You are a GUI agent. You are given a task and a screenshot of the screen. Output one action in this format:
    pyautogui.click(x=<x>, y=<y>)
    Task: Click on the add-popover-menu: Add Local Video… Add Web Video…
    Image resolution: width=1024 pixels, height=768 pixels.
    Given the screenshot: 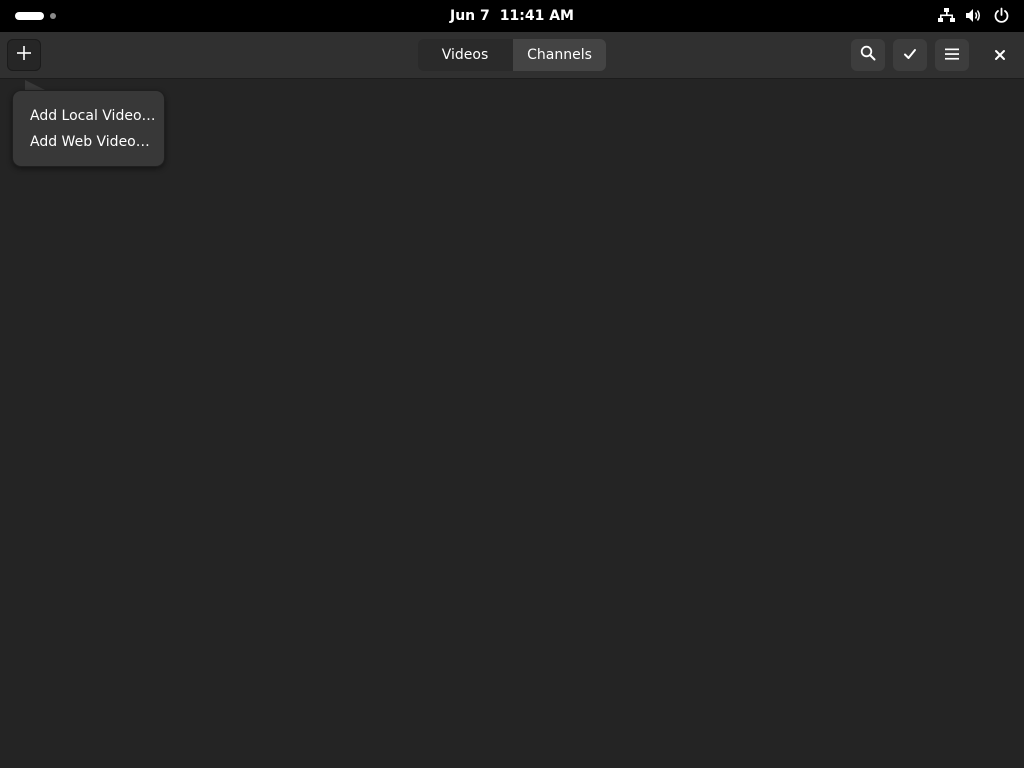 What is the action you would take?
    pyautogui.click(x=88, y=128)
    